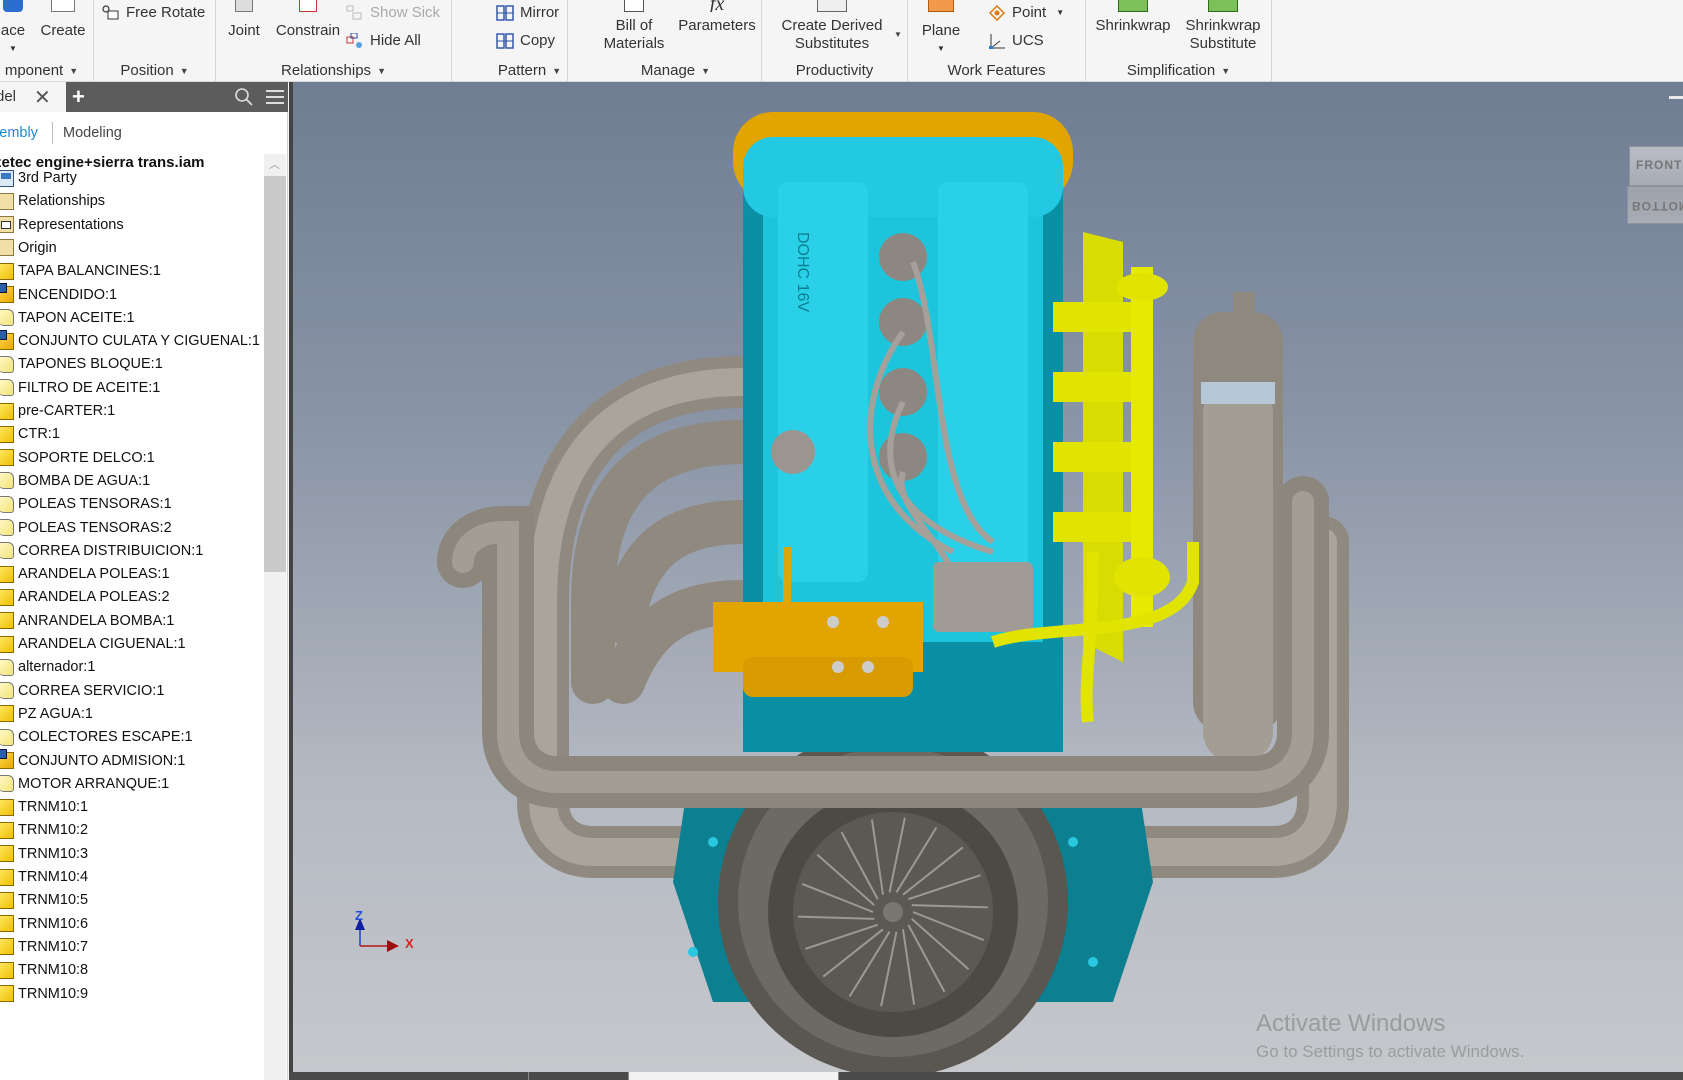 This screenshot has width=1683, height=1080. What do you see at coordinates (244, 97) in the screenshot?
I see `search-icon` at bounding box center [244, 97].